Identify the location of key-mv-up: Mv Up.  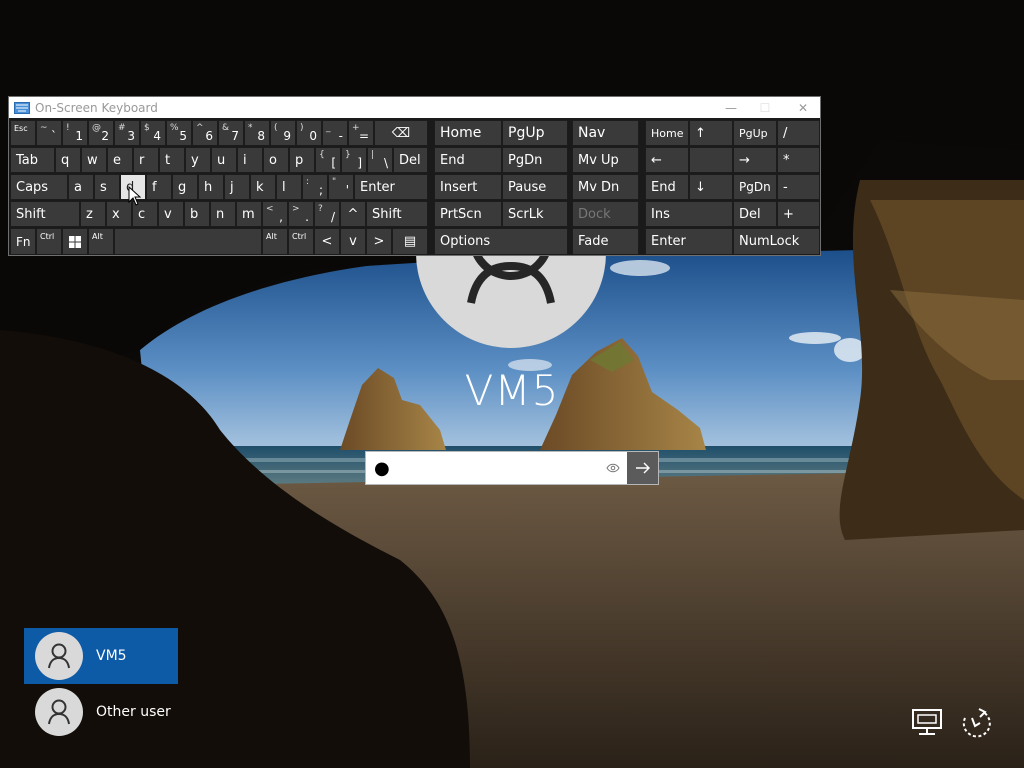
(605, 160).